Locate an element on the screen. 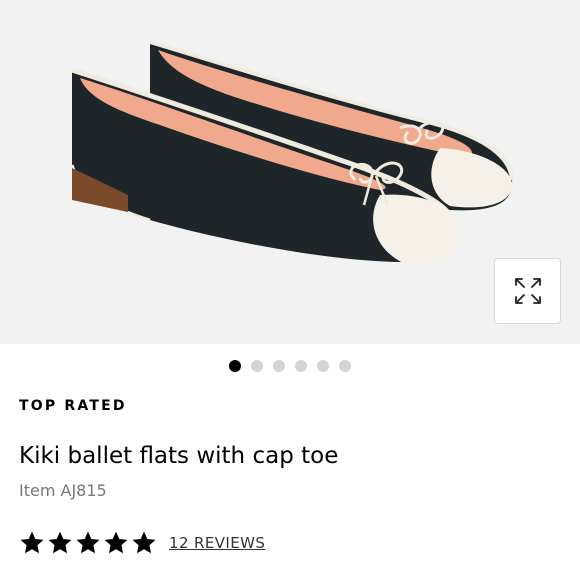 The width and height of the screenshot is (580, 580). product-title: Kiki ballet flats with cap toe is located at coordinates (179, 456).